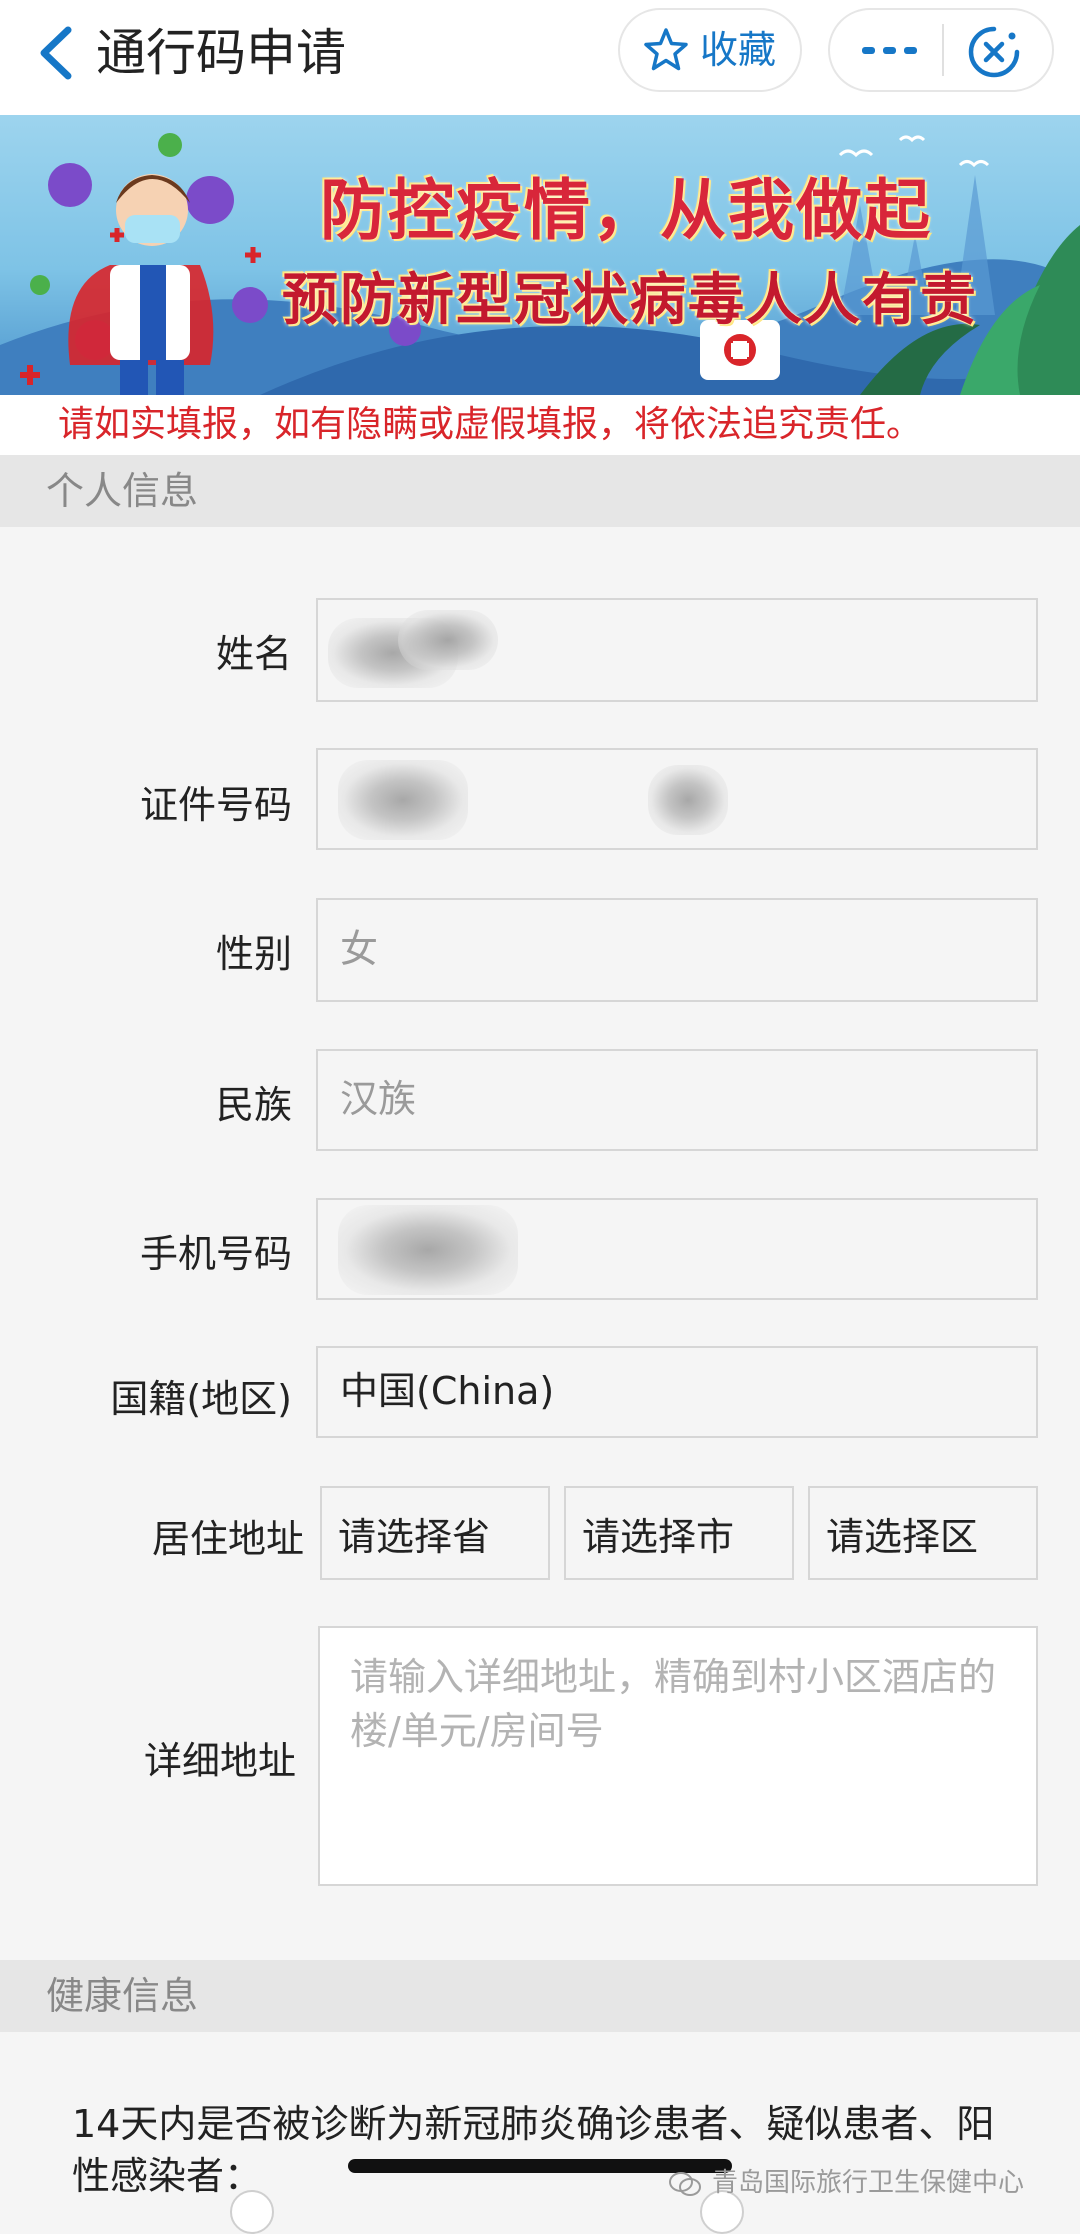  What do you see at coordinates (678, 1756) in the screenshot?
I see `detail-address-textarea: 请输入详细地址，精确到村小区酒店的楼/单元/房间号` at bounding box center [678, 1756].